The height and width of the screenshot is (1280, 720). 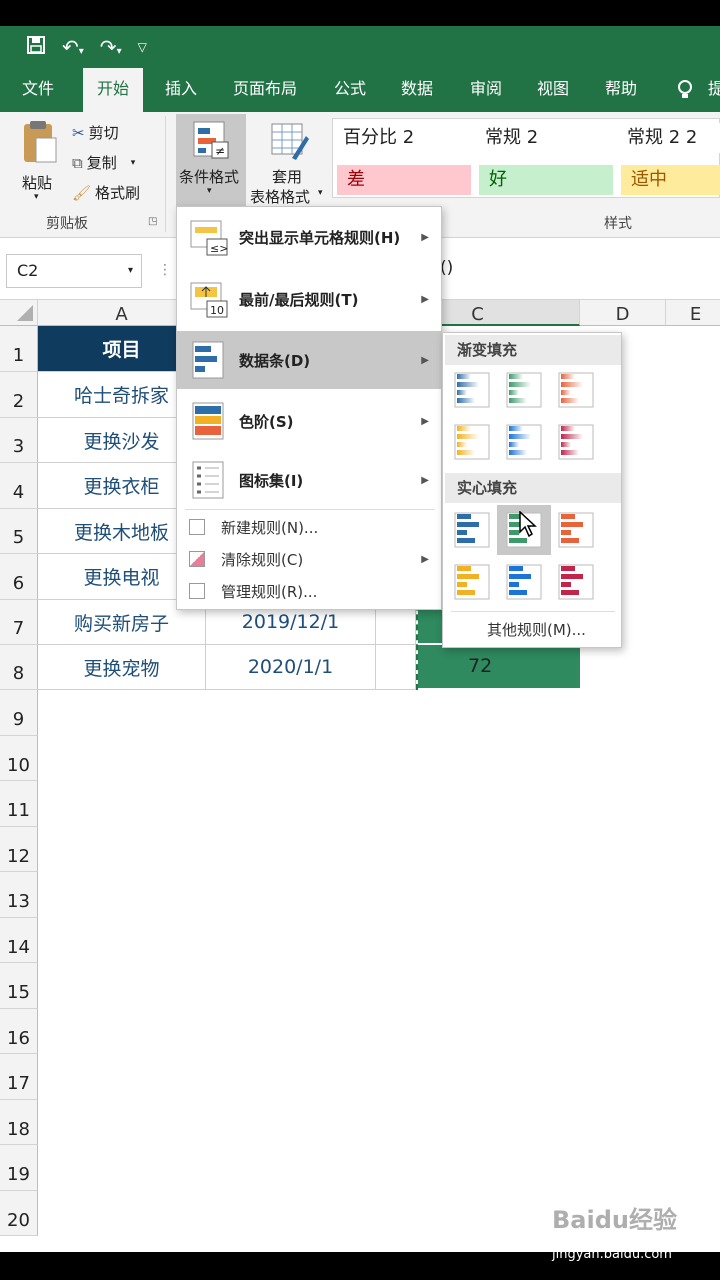 What do you see at coordinates (19, 804) in the screenshot?
I see `row-header-11: 11` at bounding box center [19, 804].